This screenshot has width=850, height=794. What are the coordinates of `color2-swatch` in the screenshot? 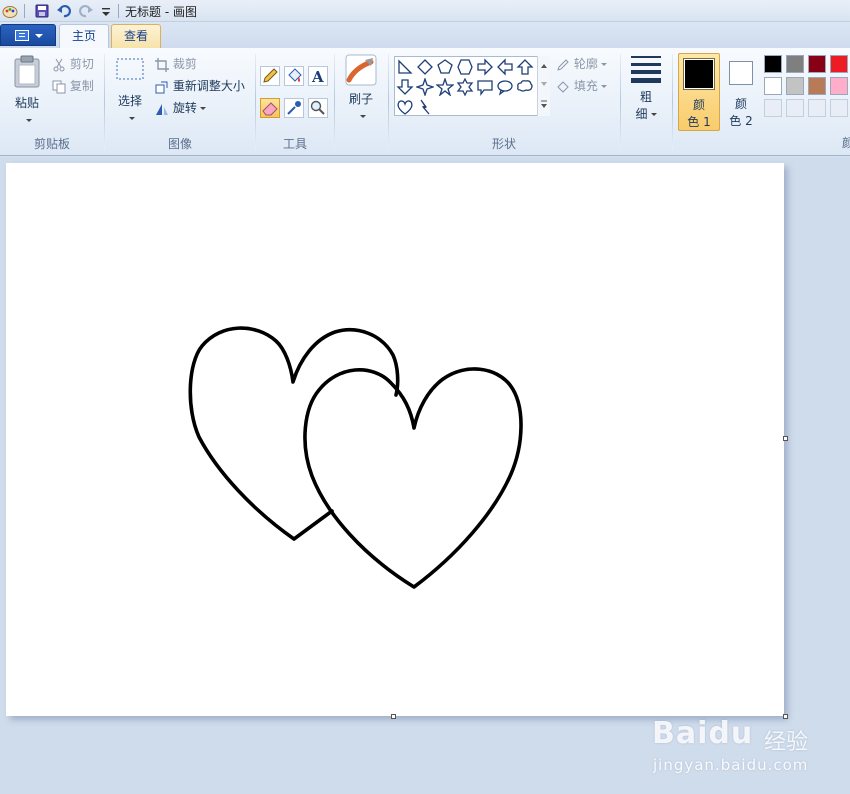 It's located at (741, 73).